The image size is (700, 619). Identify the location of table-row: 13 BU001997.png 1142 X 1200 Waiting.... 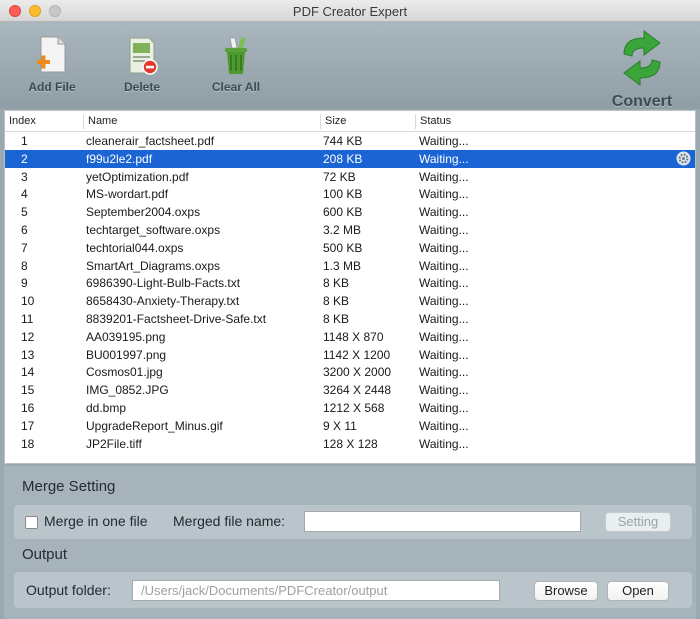
(350, 355).